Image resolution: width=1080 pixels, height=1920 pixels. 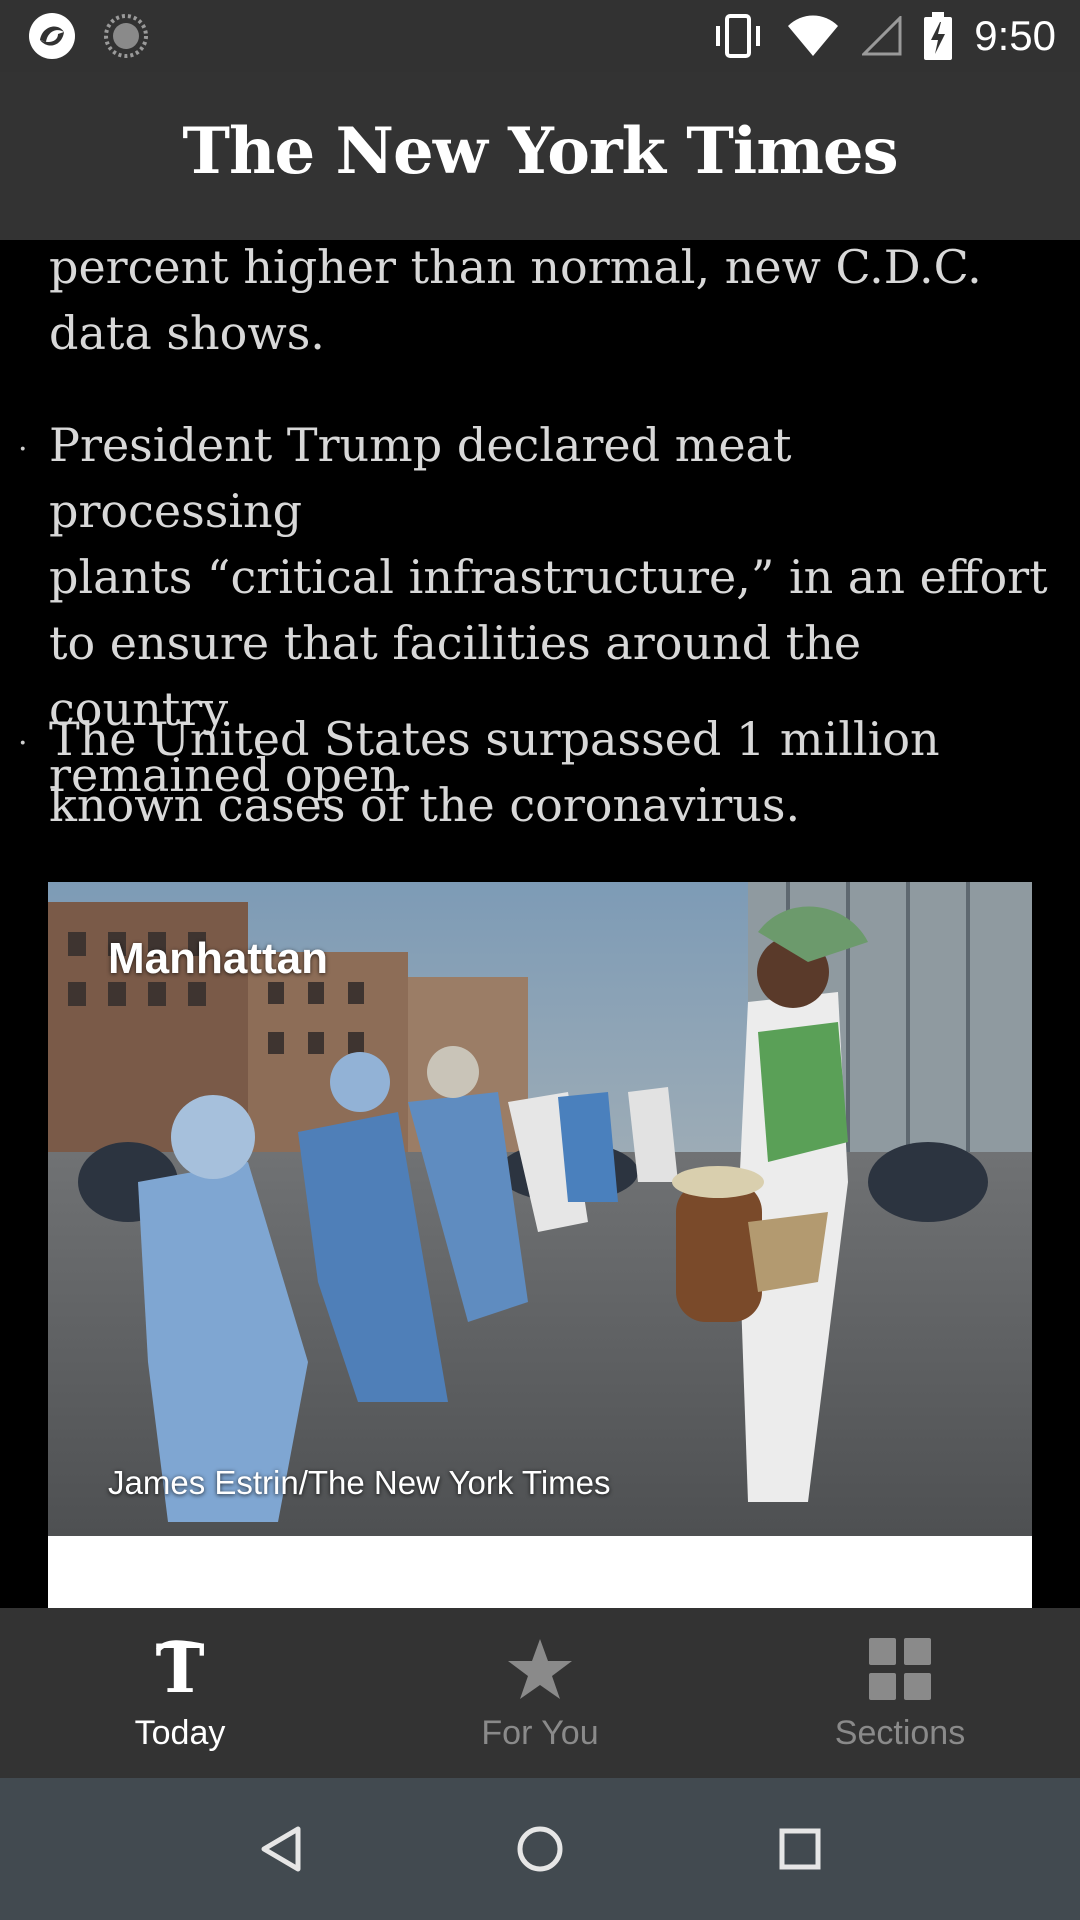 I want to click on status-bar: 9:50, so click(x=540, y=36).